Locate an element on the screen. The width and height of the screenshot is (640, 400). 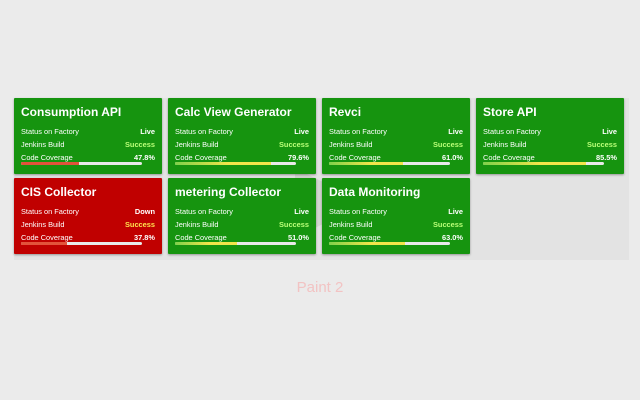
card-title: Revci is located at coordinates (345, 112).